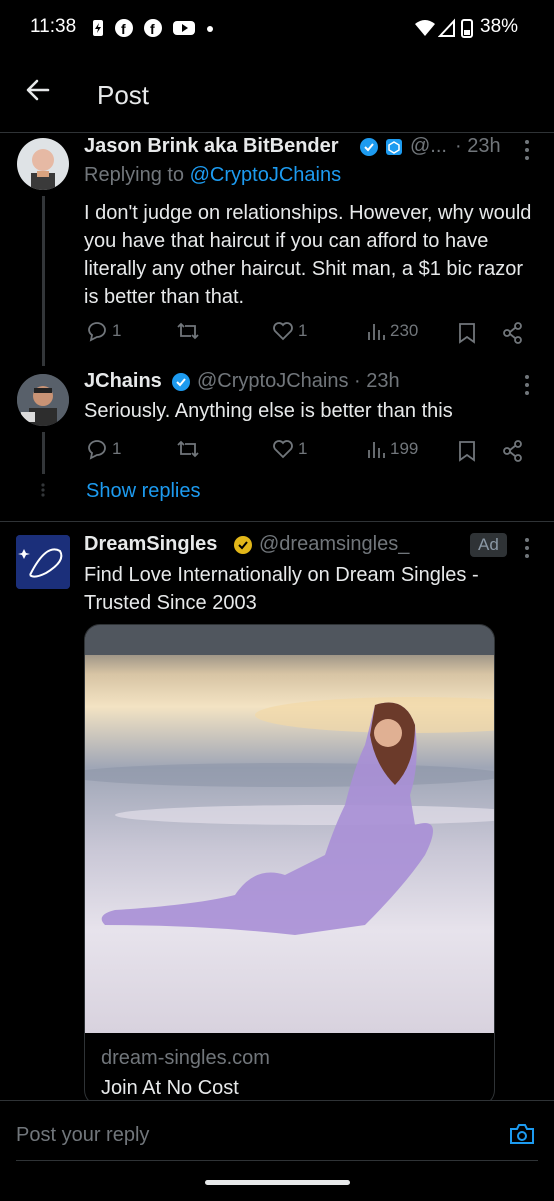 This screenshot has height=1201, width=554. Describe the element at coordinates (404, 330) in the screenshot. I see `views-count: 230` at that location.